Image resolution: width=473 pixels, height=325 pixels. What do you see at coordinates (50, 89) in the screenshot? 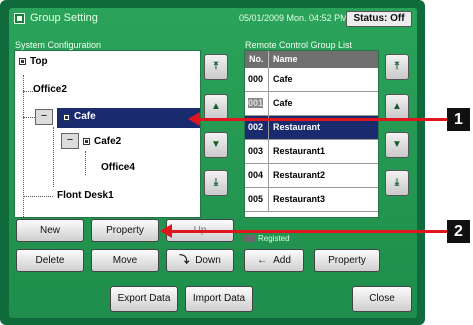
I see `tree-item-label: Office2` at bounding box center [50, 89].